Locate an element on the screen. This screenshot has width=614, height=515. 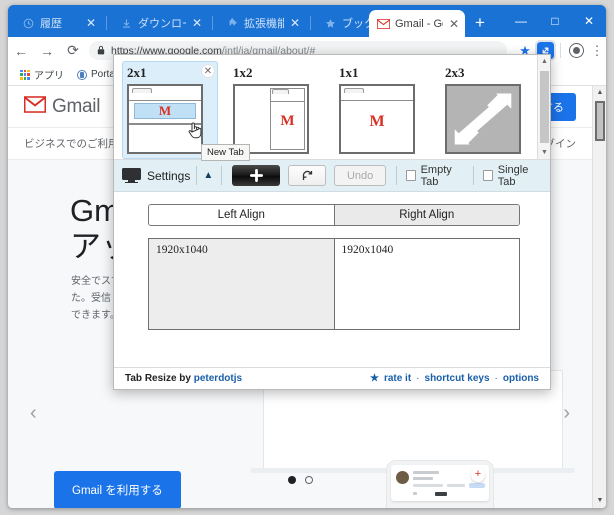
empty-tab-option: Empty Tab is located at coordinates (435, 175).